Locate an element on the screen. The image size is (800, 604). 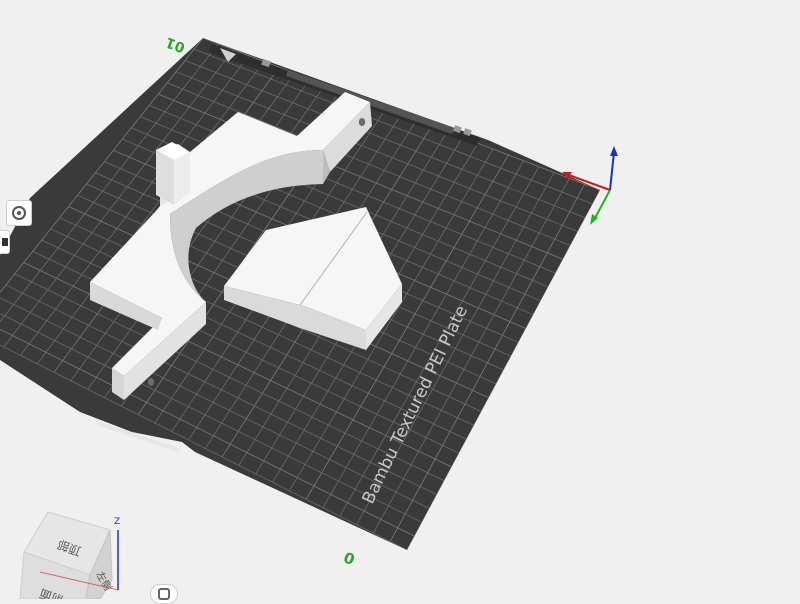
rotate-view-button is located at coordinates (164, 594).